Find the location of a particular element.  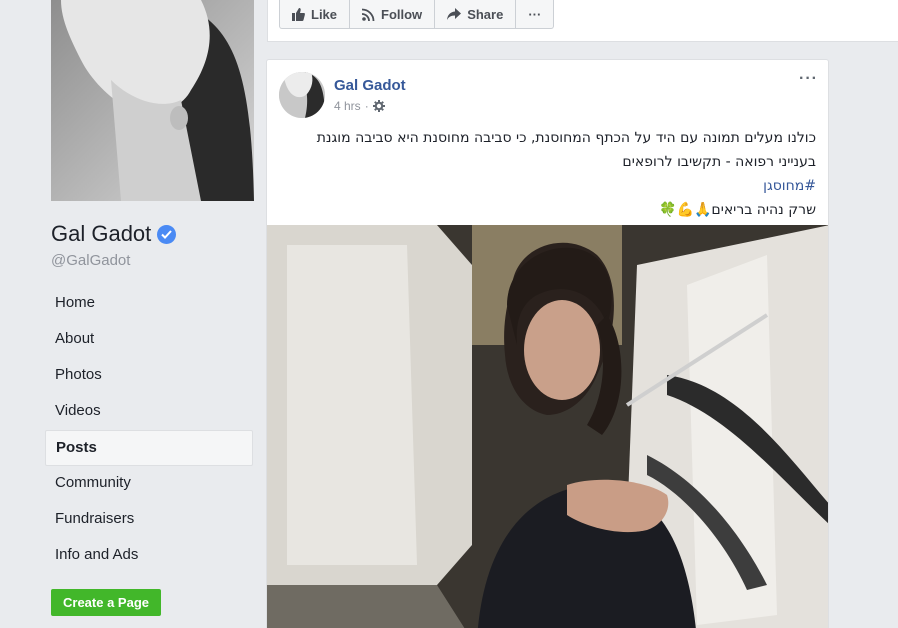

share-page-button: Share is located at coordinates (476, 14).